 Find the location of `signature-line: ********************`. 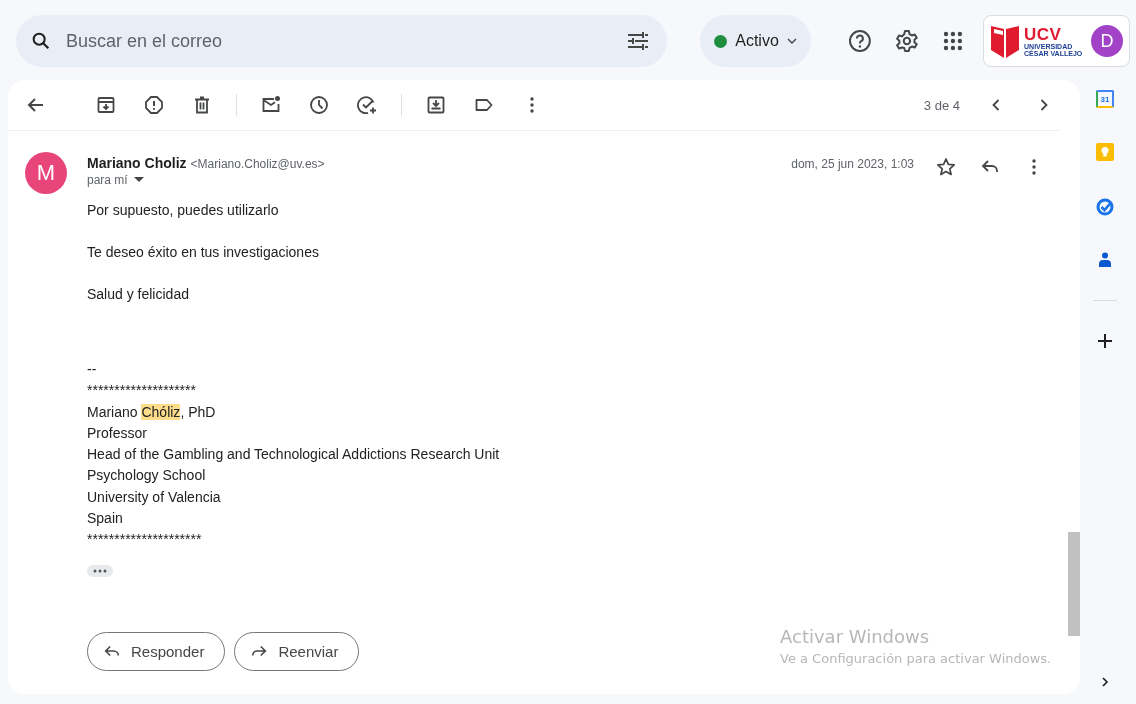

signature-line: ******************** is located at coordinates (141, 391).